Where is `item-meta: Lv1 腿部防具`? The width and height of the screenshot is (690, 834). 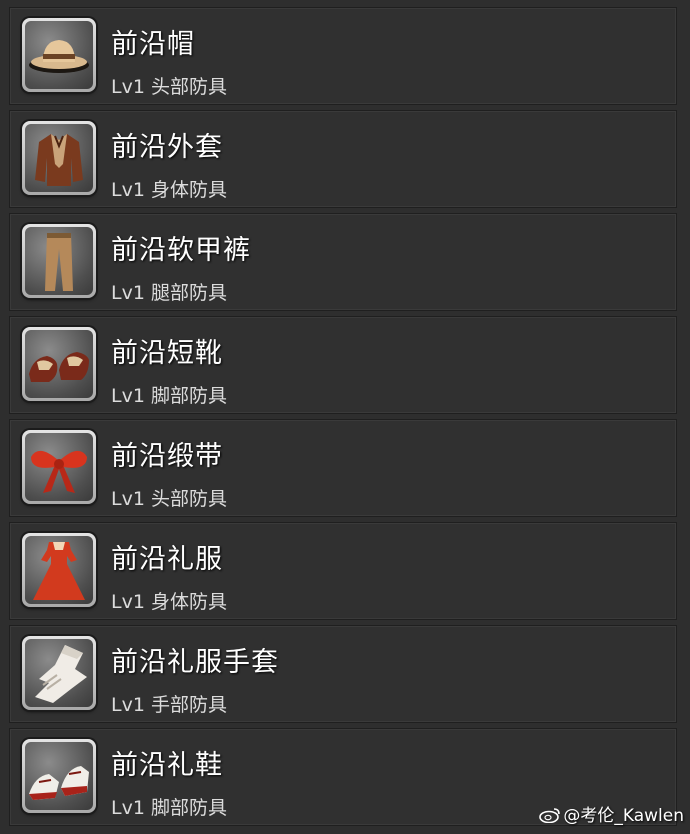 item-meta: Lv1 腿部防具 is located at coordinates (169, 293).